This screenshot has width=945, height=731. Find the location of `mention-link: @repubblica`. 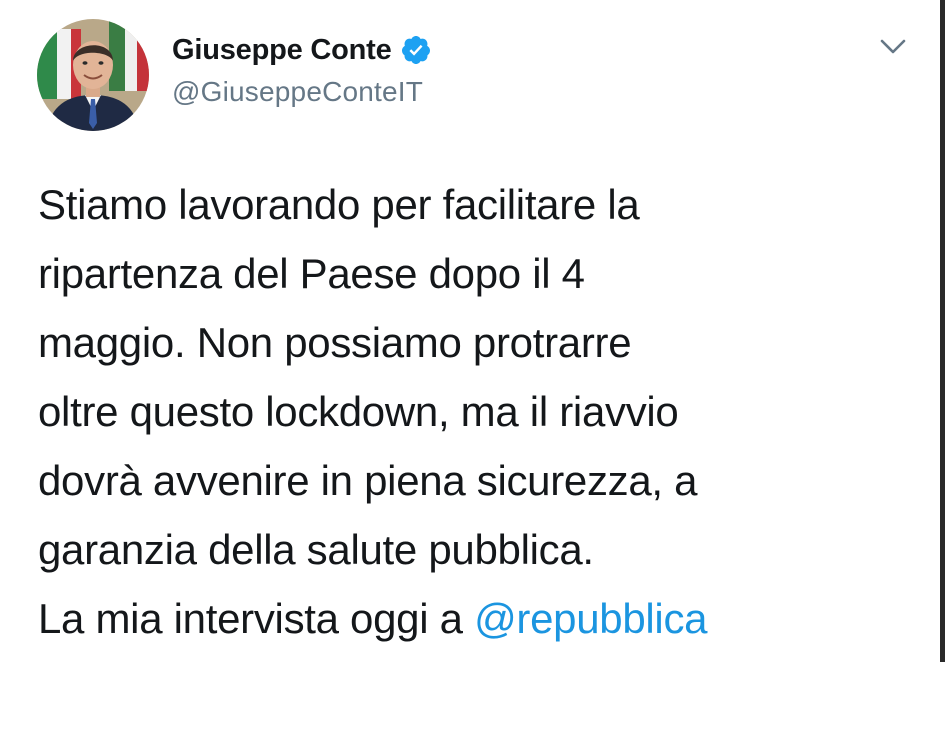

mention-link: @repubblica is located at coordinates (590, 618).